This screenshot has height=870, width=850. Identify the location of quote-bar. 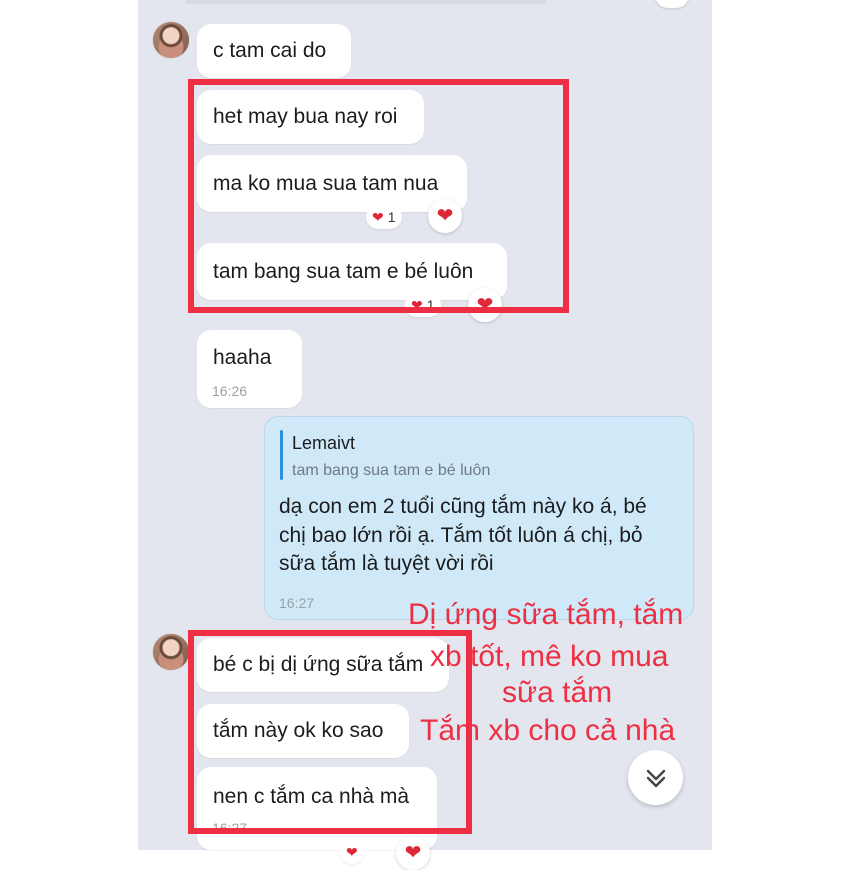
(281, 455).